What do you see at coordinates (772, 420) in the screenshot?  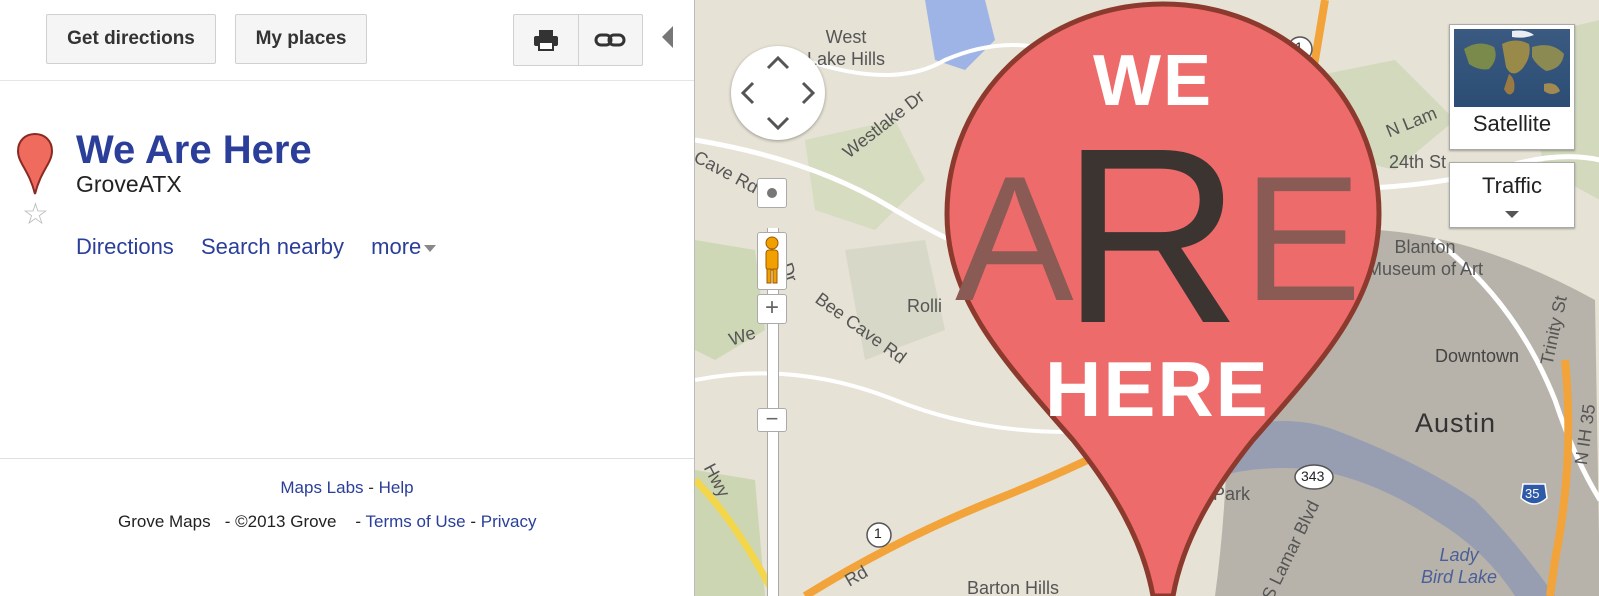 I see `zoom-out-button: −` at bounding box center [772, 420].